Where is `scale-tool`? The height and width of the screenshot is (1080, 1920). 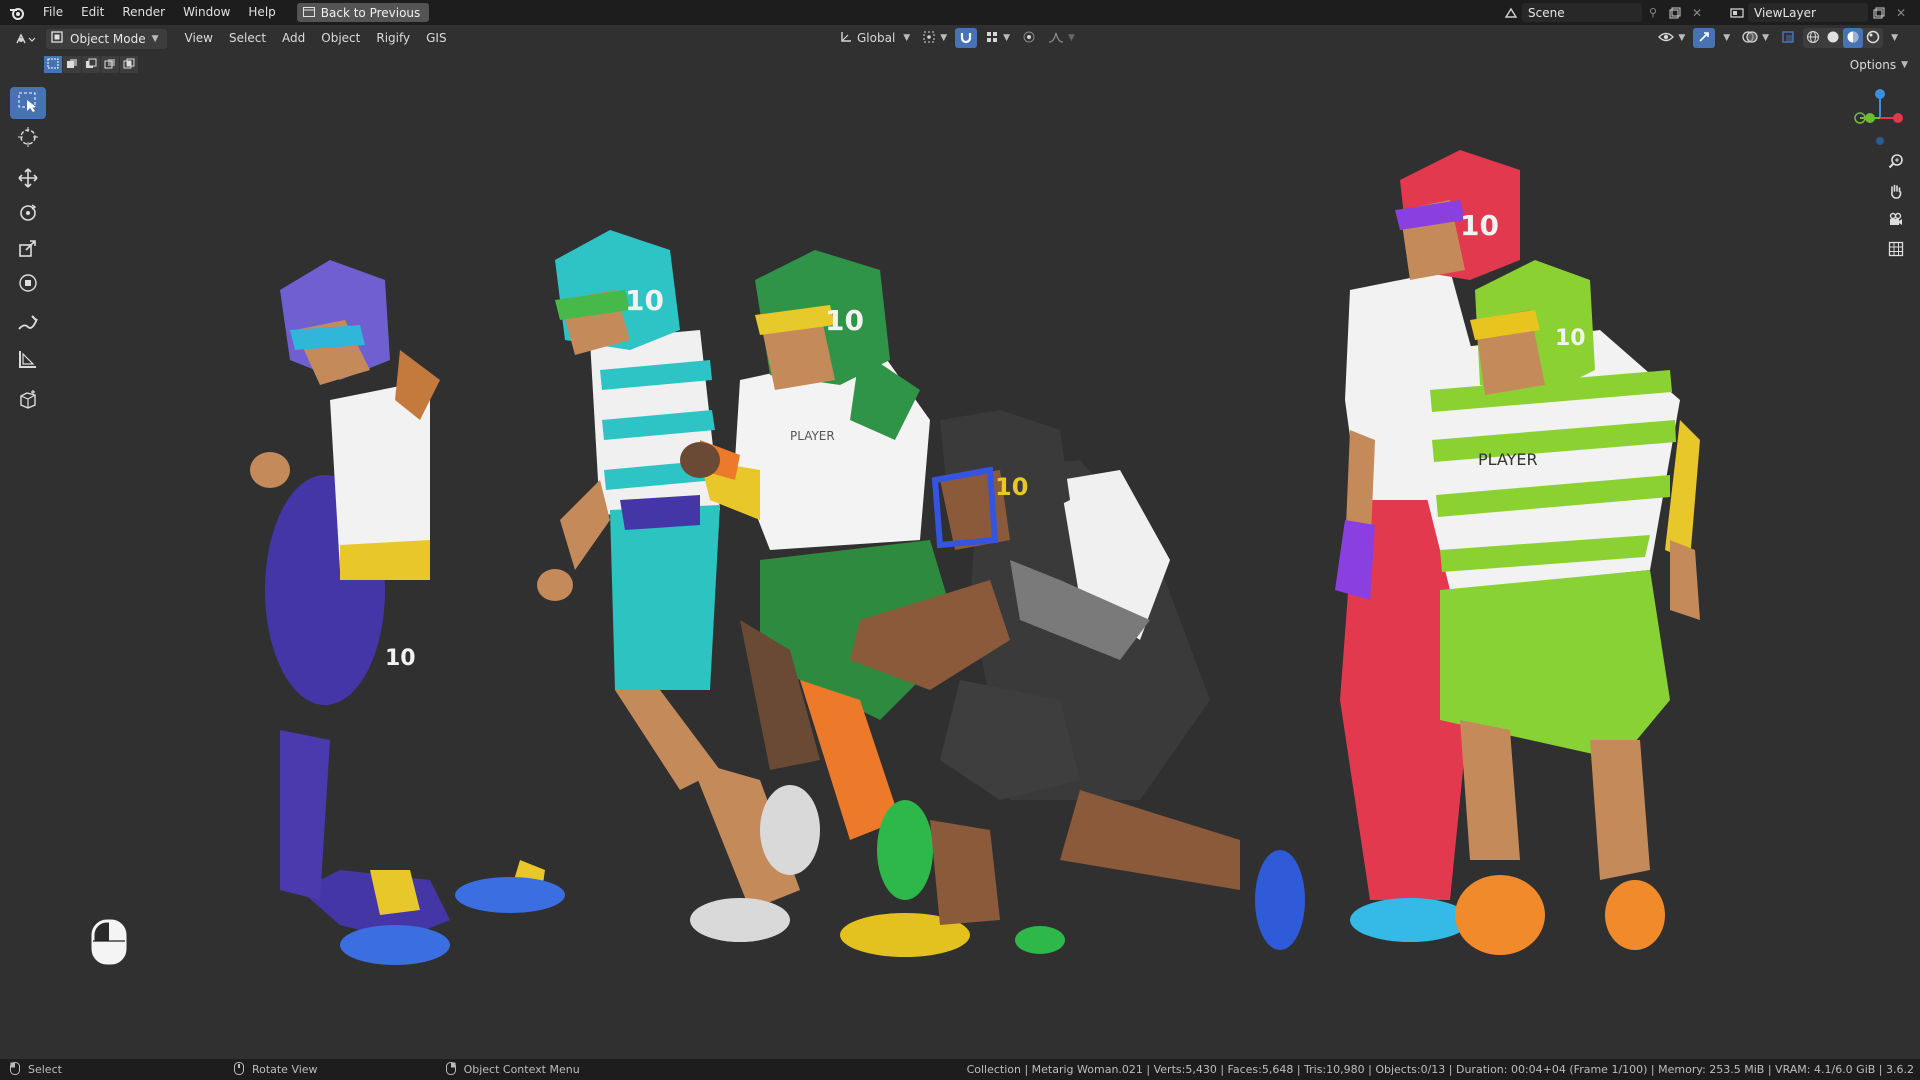 scale-tool is located at coordinates (28, 249).